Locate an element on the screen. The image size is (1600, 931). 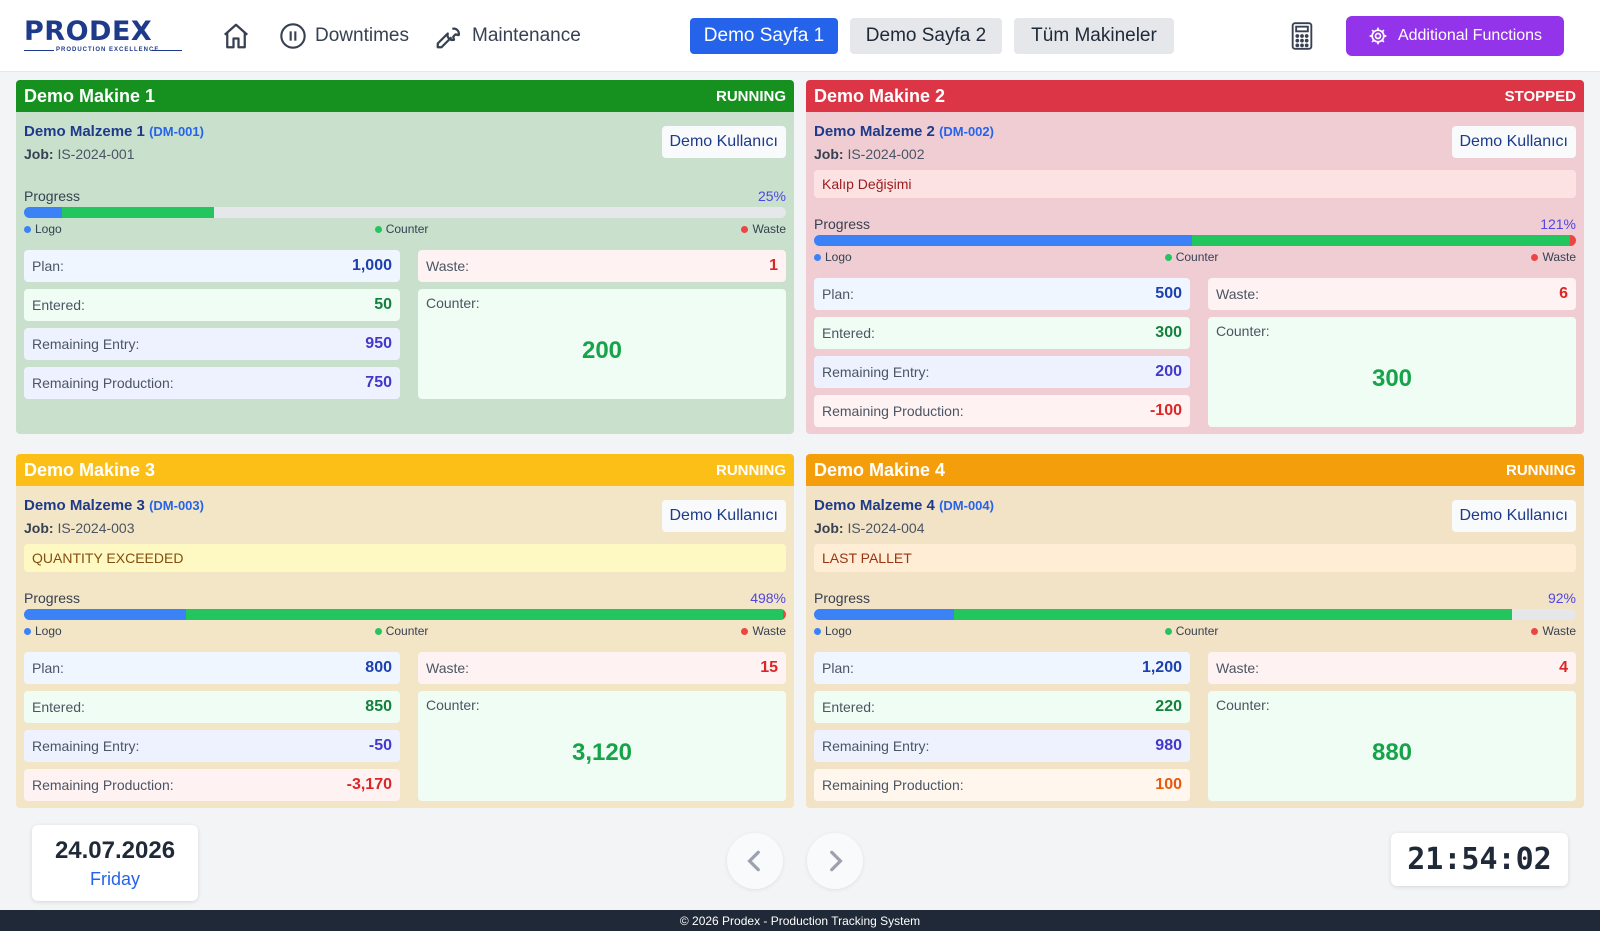
material-name: Demo Malzeme 1 is located at coordinates (84, 131).